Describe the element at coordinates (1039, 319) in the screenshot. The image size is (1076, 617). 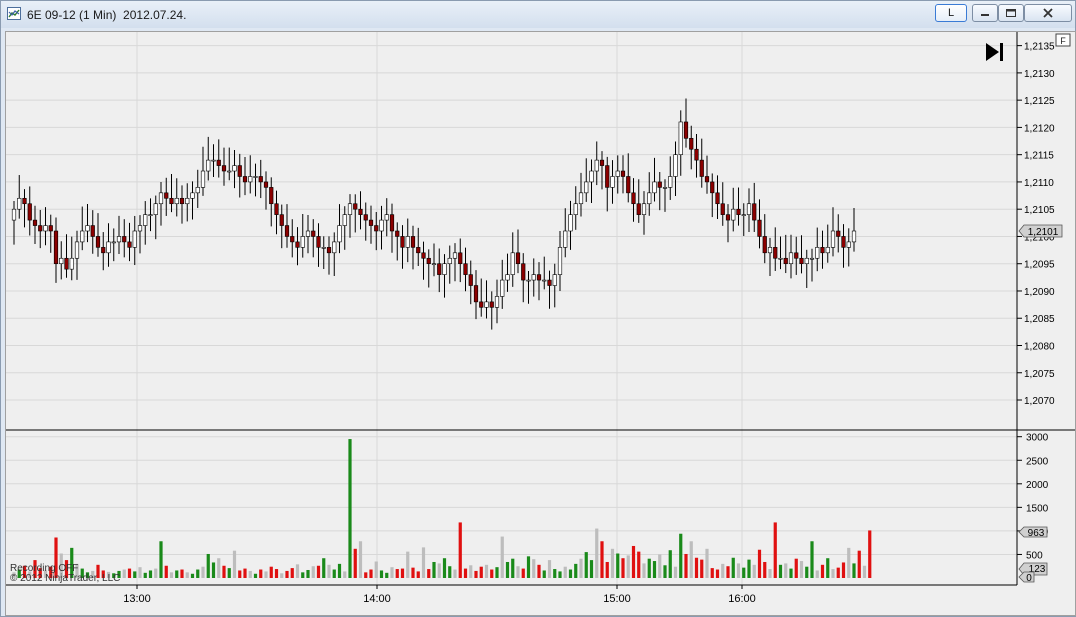
I see `price-tick-label: 1,2085` at that location.